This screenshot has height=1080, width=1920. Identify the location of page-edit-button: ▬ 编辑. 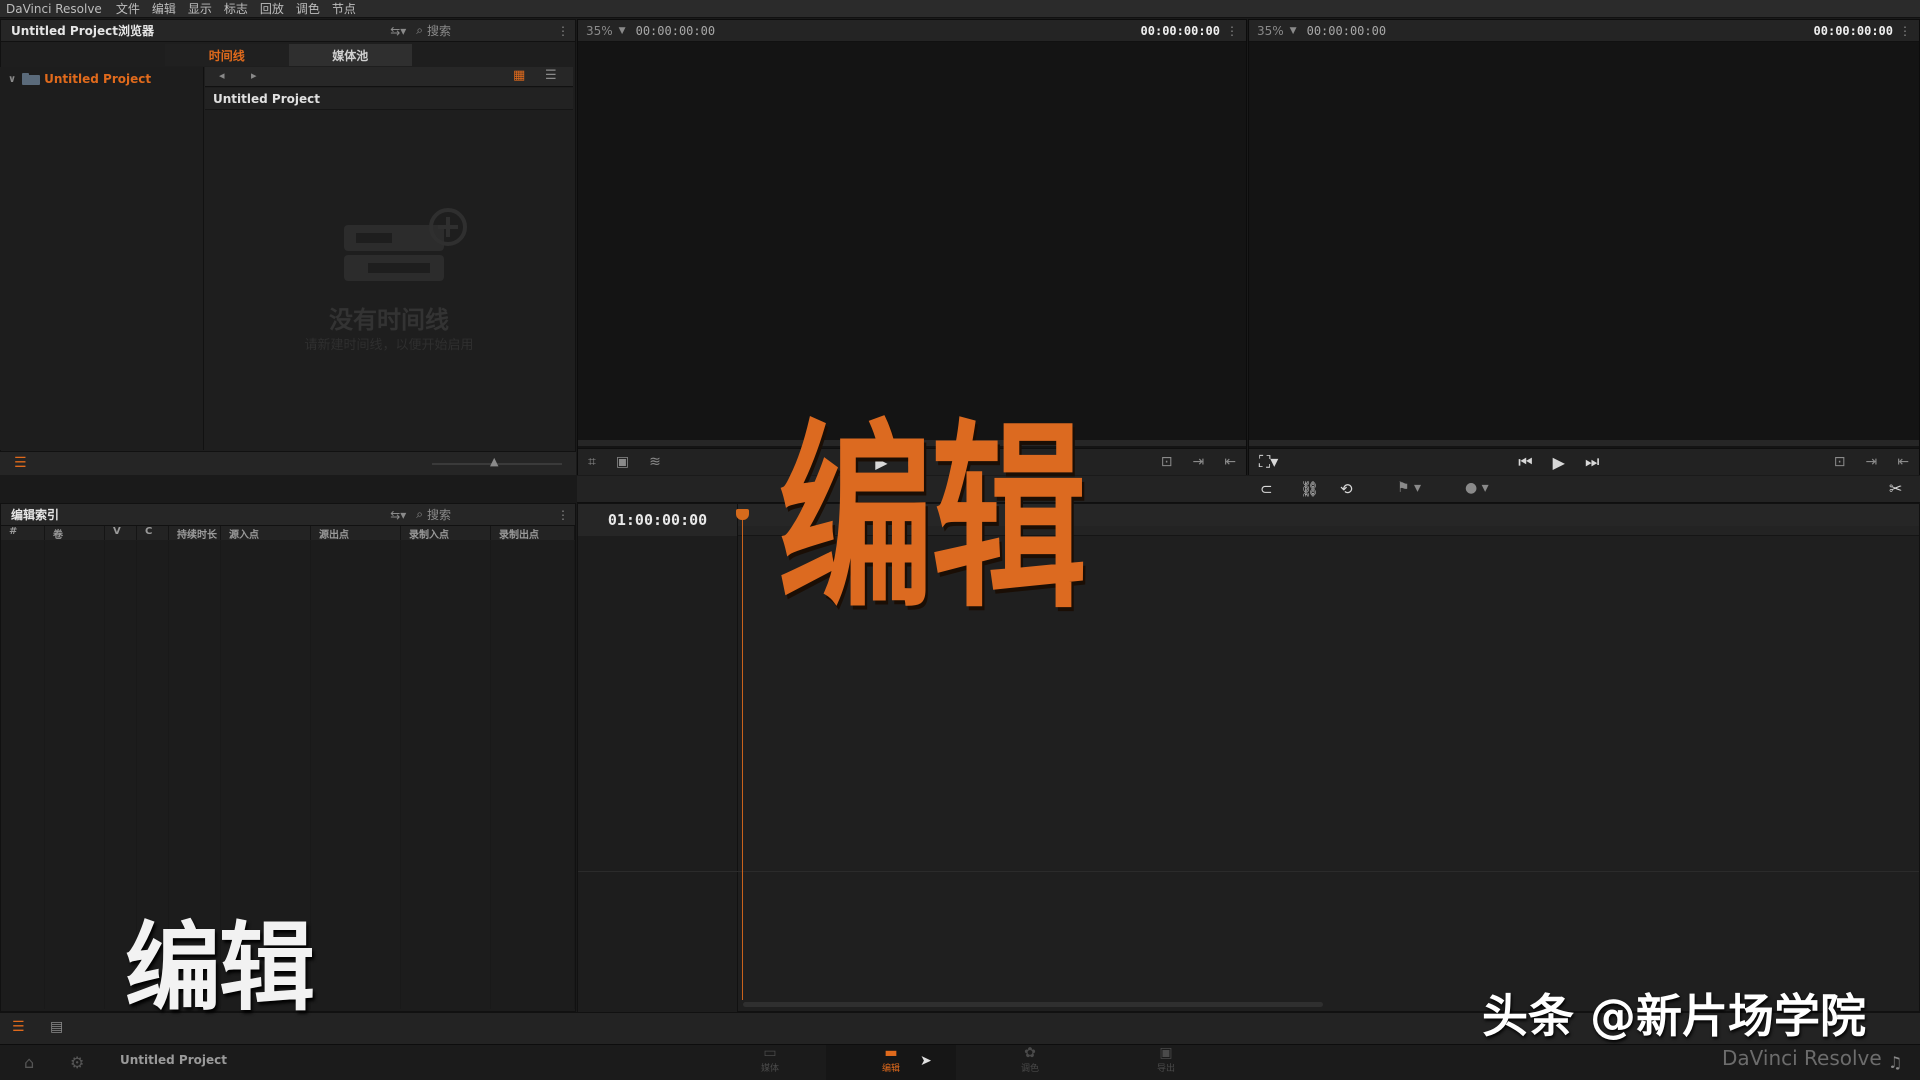
(891, 1062).